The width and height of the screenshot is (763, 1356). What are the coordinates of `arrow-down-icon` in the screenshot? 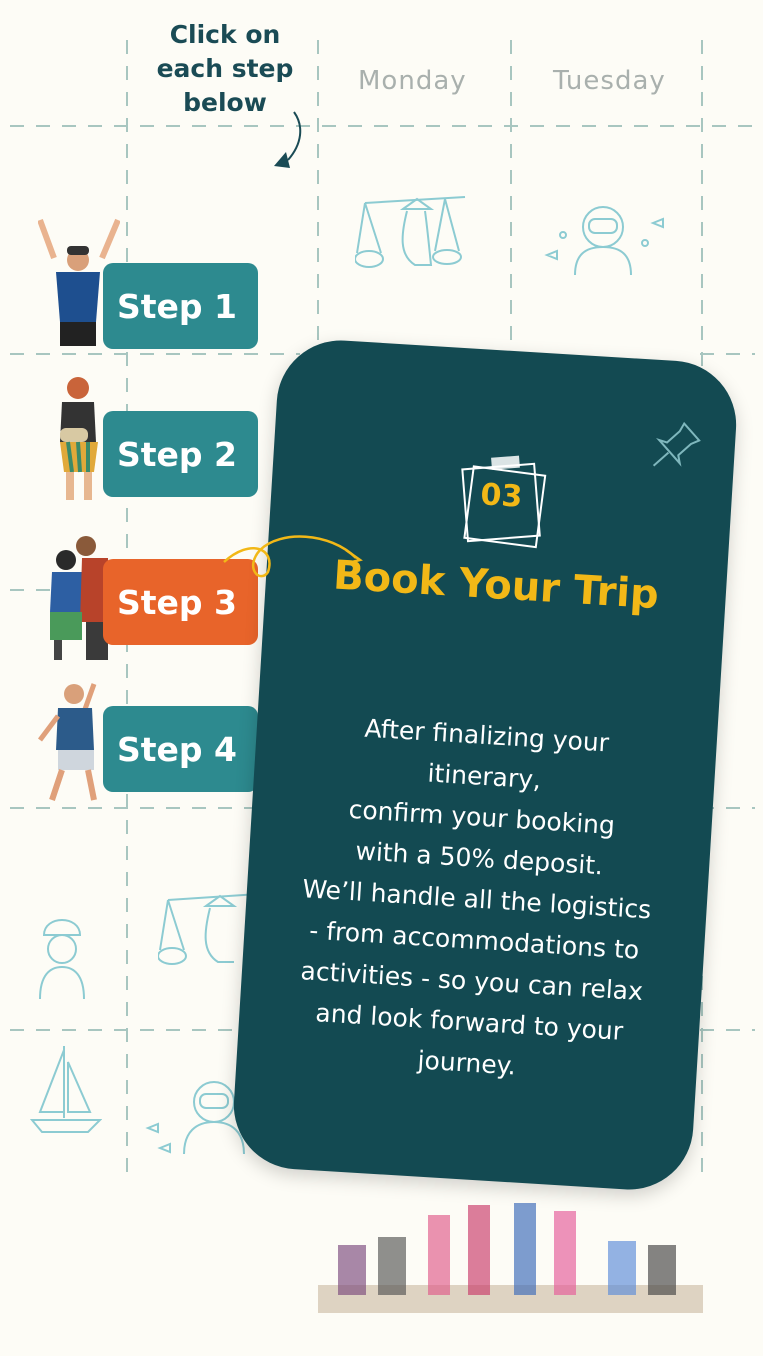 It's located at (288, 139).